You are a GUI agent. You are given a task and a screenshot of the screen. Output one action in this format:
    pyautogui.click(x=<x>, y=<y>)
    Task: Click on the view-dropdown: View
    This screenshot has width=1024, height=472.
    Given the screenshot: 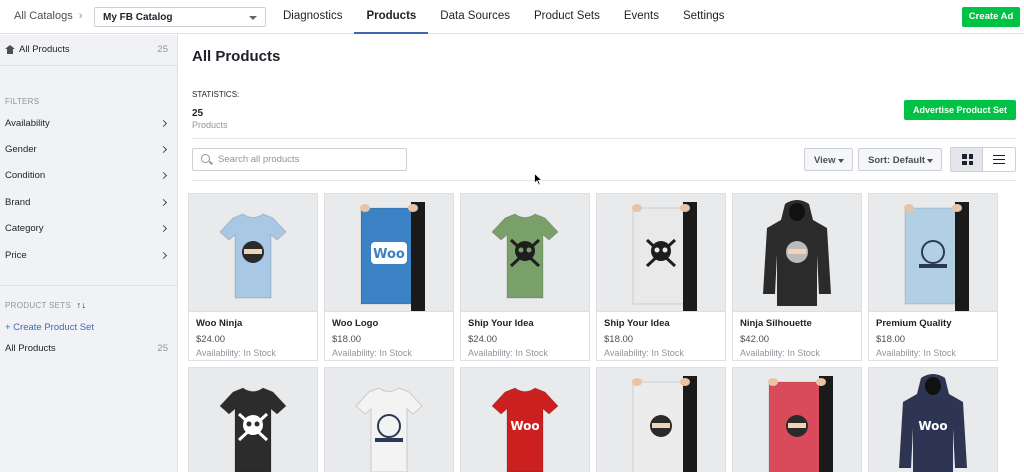 What is the action you would take?
    pyautogui.click(x=828, y=159)
    